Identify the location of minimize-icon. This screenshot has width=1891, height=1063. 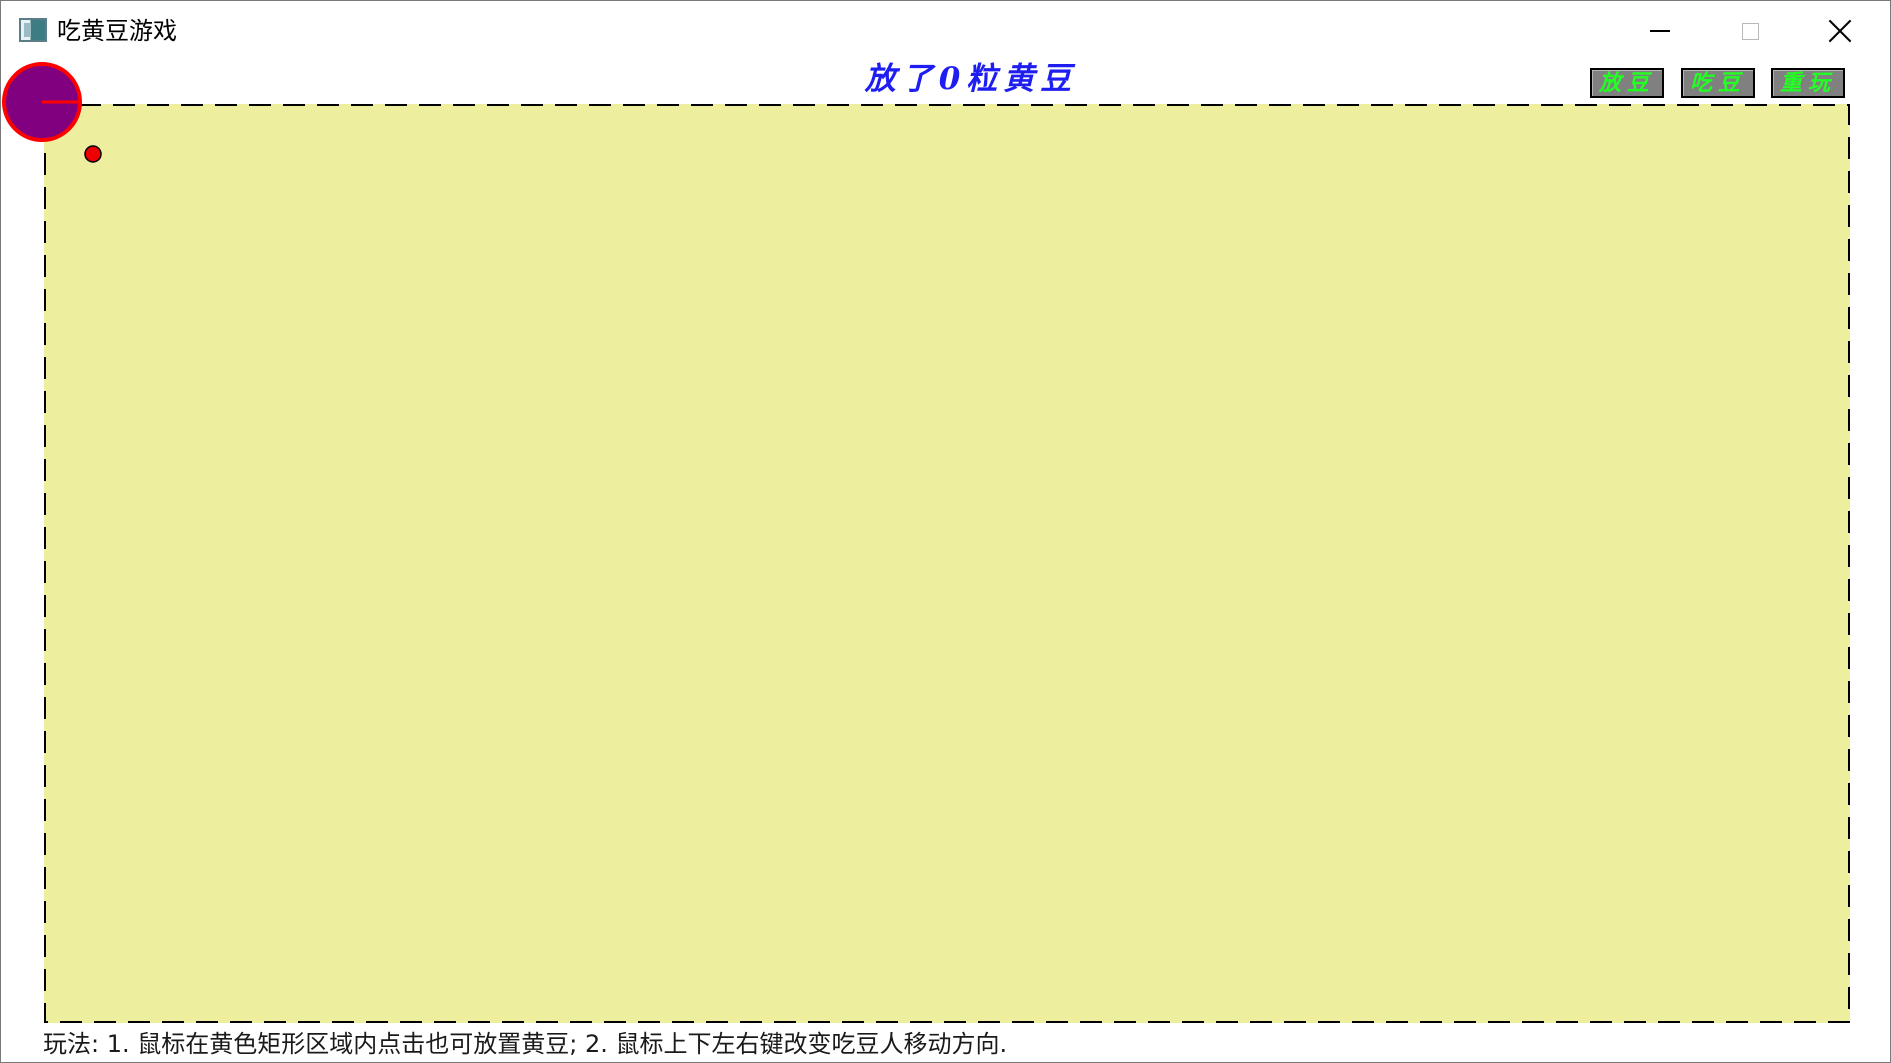
(1660, 31).